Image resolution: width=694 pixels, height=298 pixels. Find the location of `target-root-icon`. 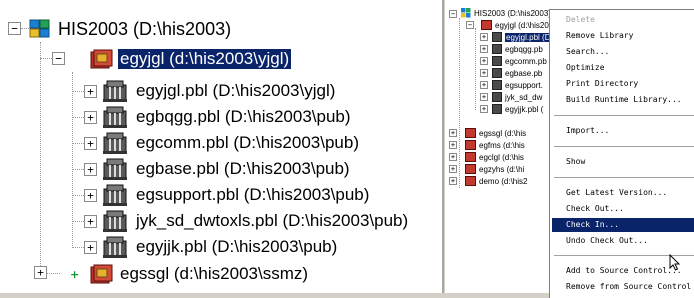

target-root-icon is located at coordinates (40, 29).